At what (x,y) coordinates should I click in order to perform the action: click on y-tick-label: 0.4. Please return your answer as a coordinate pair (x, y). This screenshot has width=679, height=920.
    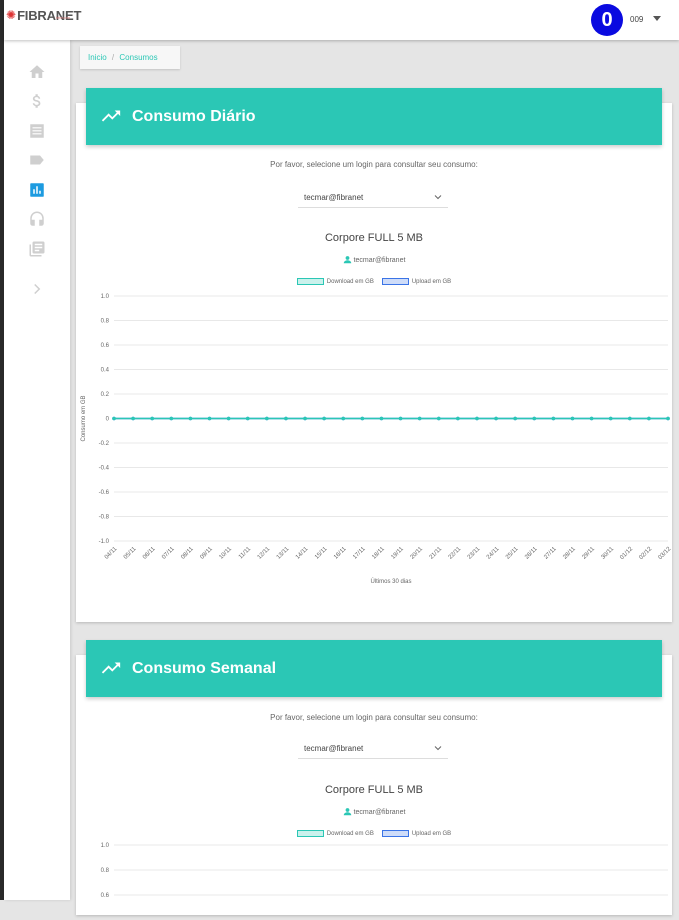
    Looking at the image, I should click on (105, 371).